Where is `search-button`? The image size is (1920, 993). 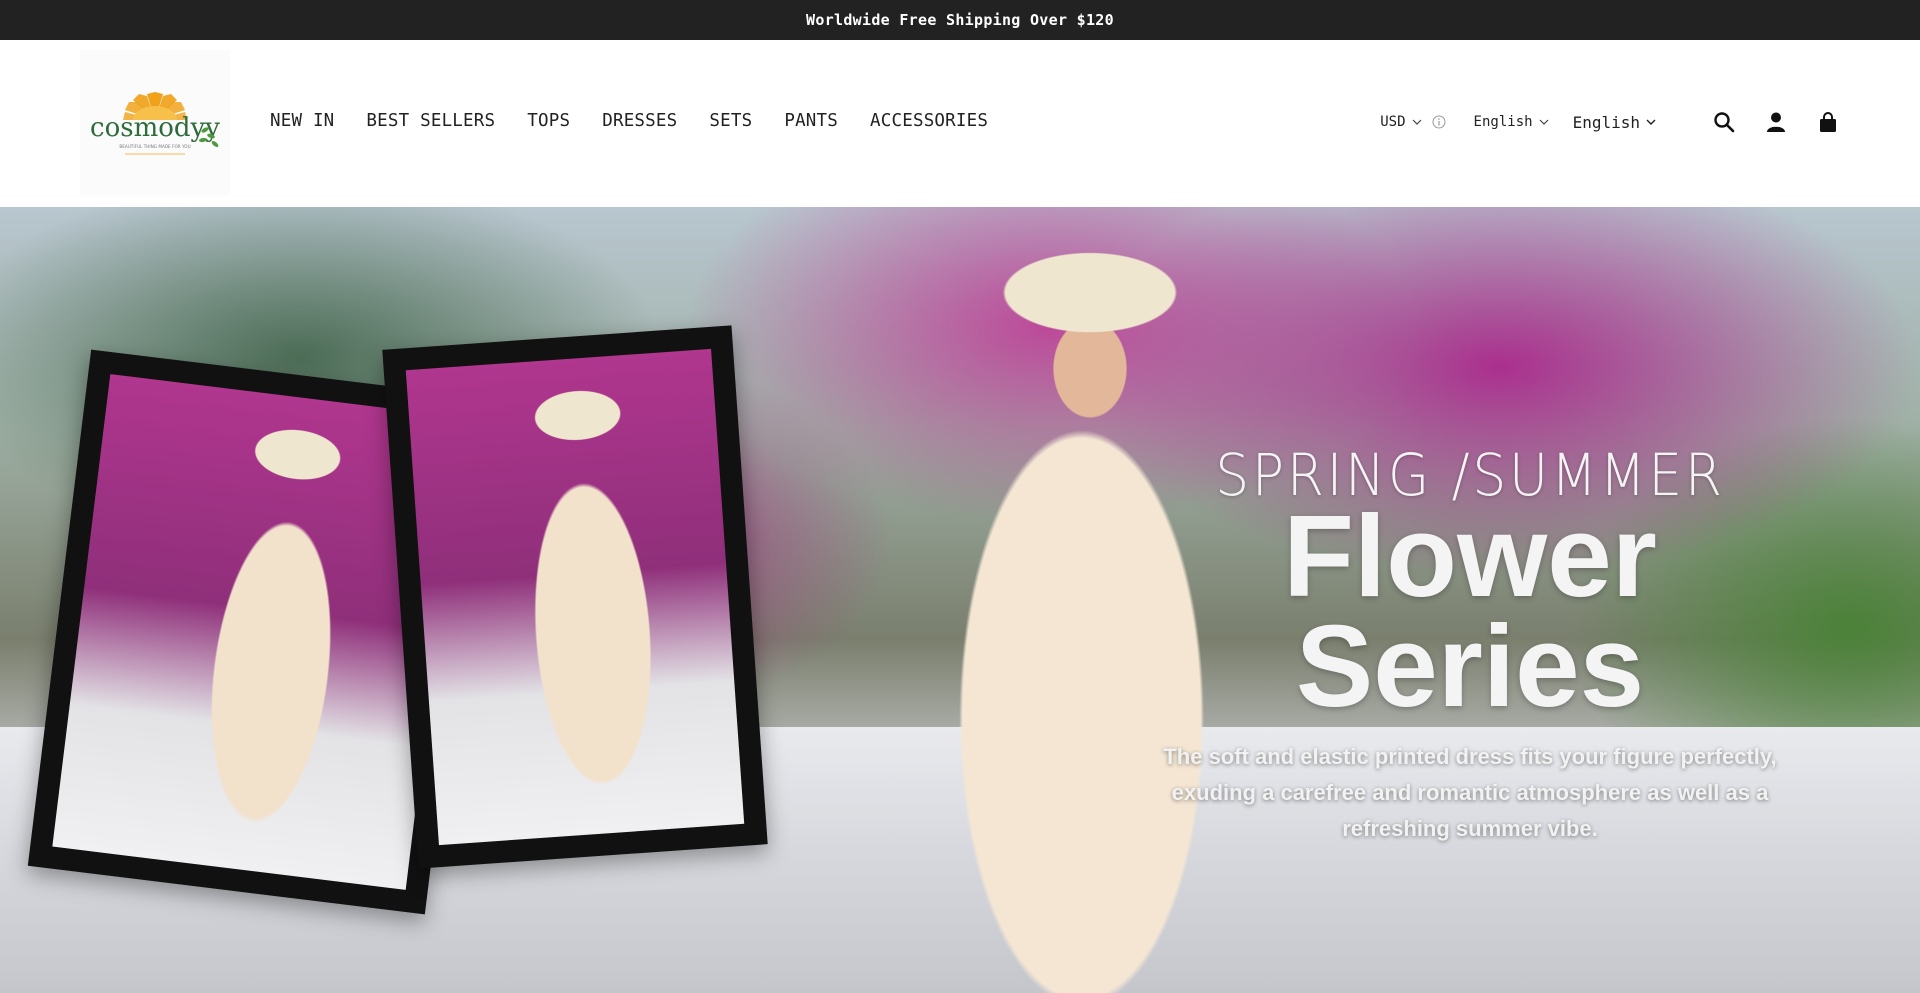
search-button is located at coordinates (1724, 122).